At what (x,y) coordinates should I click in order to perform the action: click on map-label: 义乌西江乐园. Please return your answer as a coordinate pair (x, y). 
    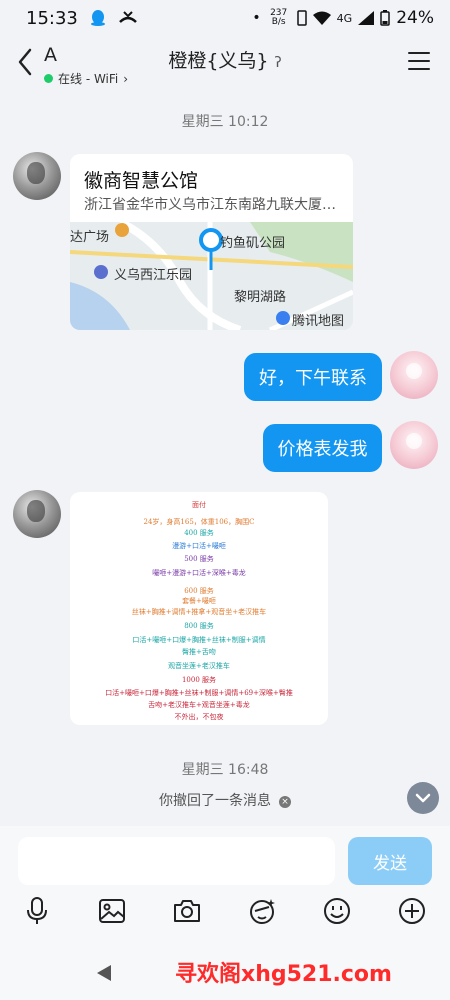
    Looking at the image, I should click on (153, 275).